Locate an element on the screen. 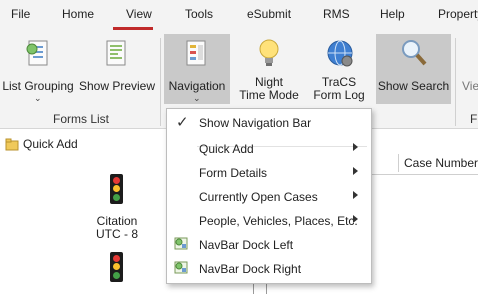 The image size is (478, 294). menu-item-show-navigation-bar: ✓ Show Navigation Bar is located at coordinates (269, 122).